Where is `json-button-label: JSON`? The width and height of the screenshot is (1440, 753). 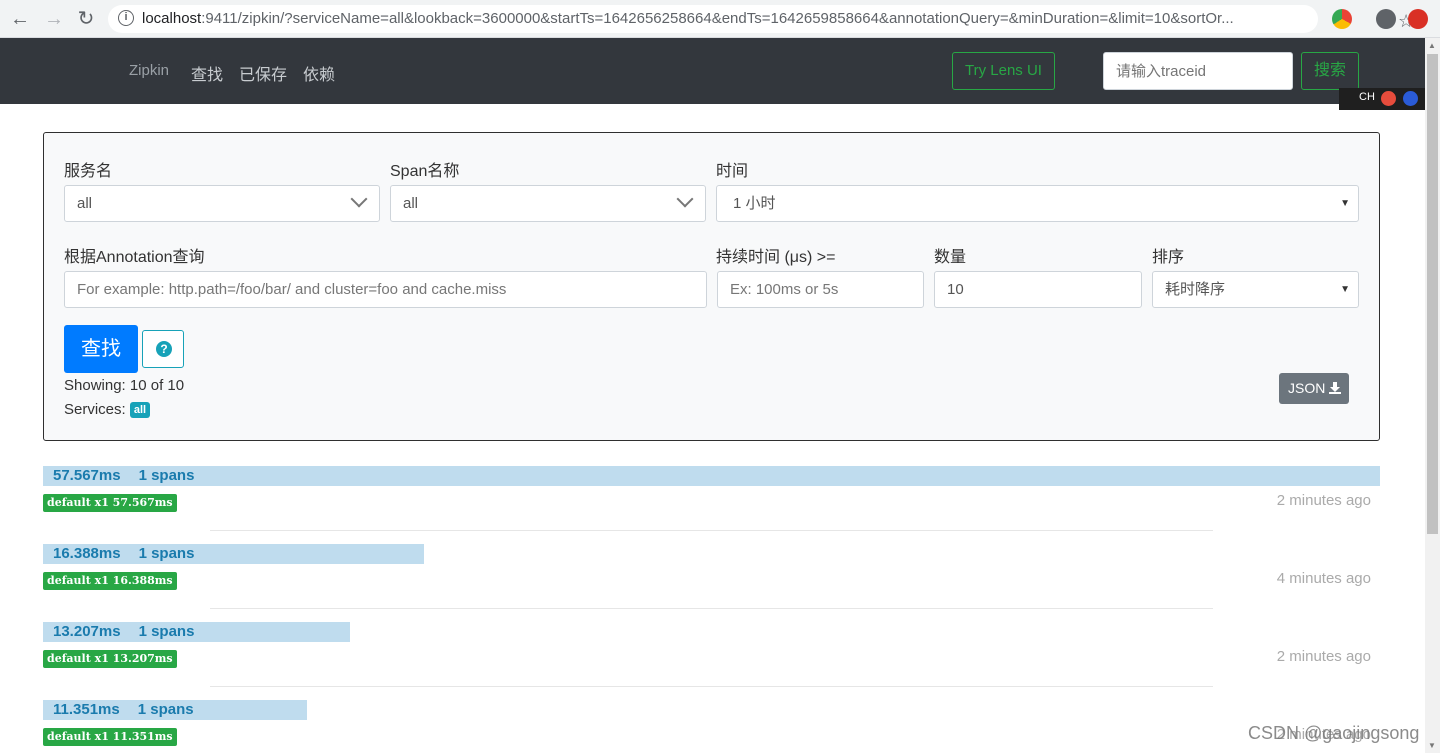
json-button-label: JSON is located at coordinates (1307, 388).